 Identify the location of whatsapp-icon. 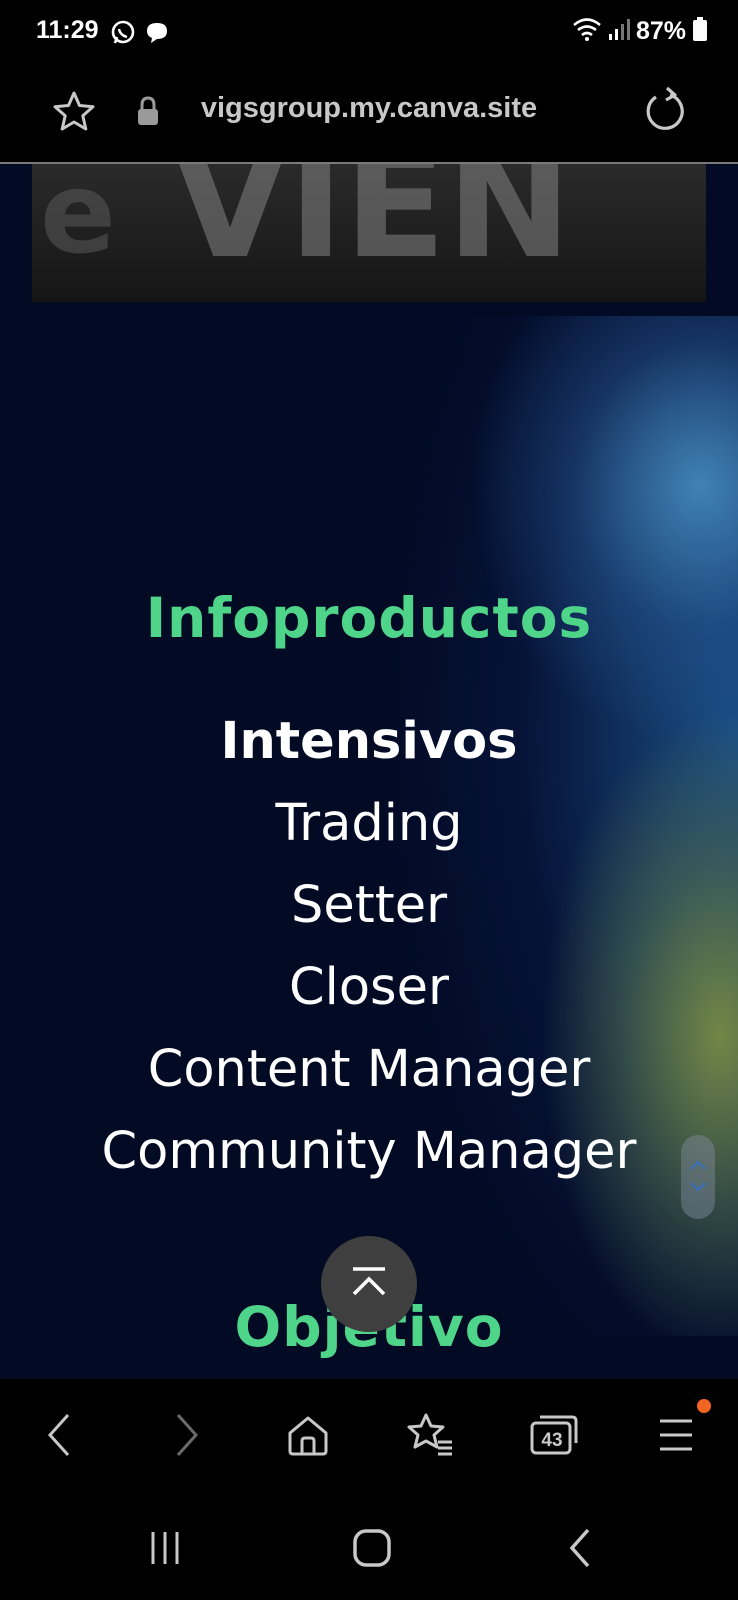
(123, 35).